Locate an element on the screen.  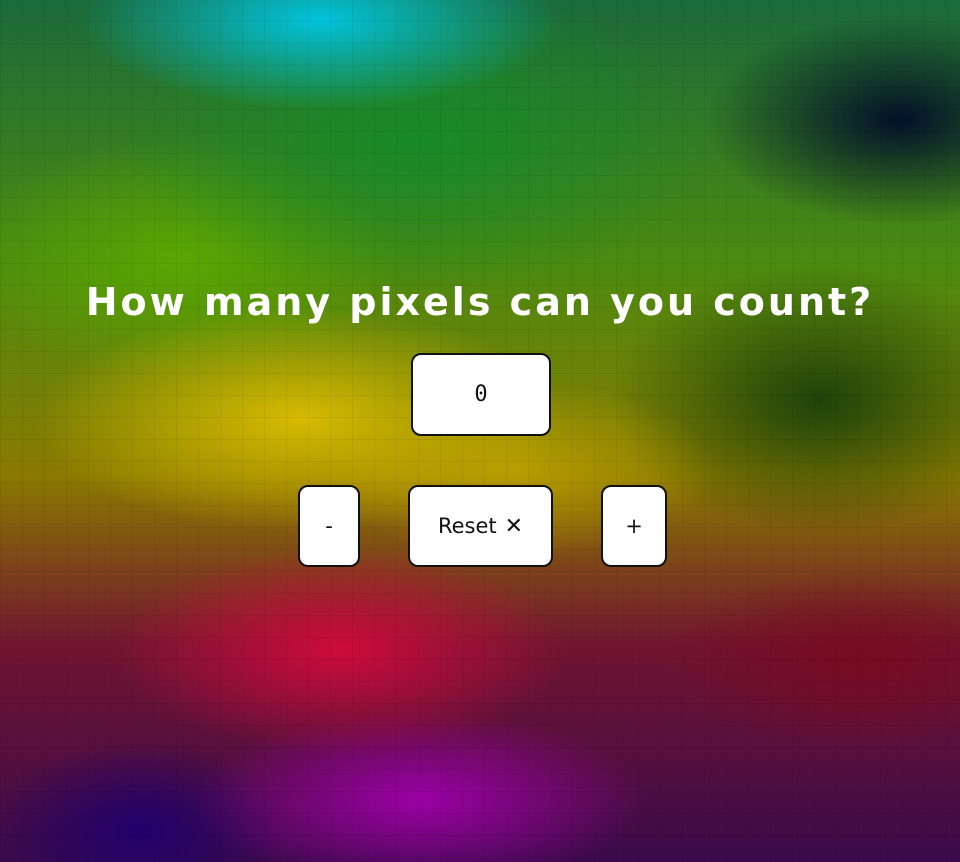
decrement-button: - is located at coordinates (329, 526).